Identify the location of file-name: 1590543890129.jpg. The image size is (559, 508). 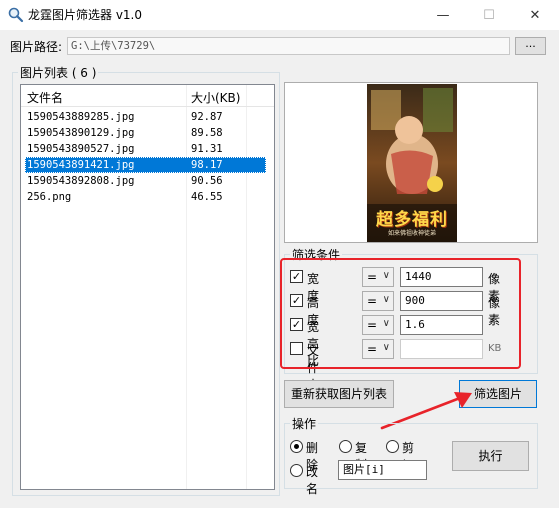
(81, 133).